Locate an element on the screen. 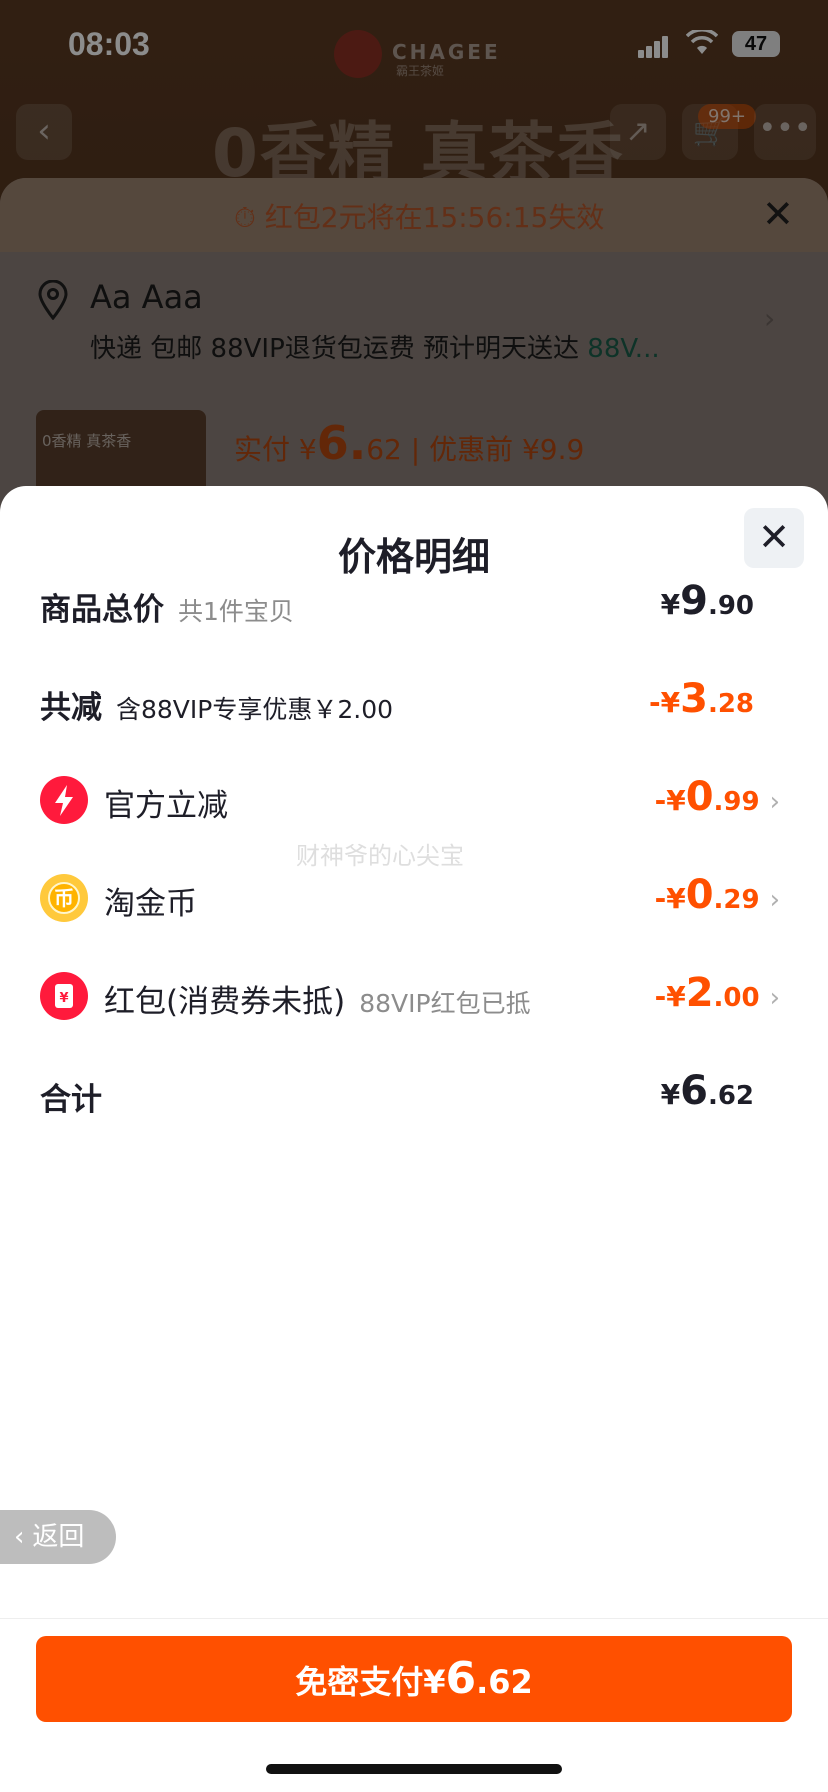  row-sub: 88VIP红包已抵 is located at coordinates (445, 1003).